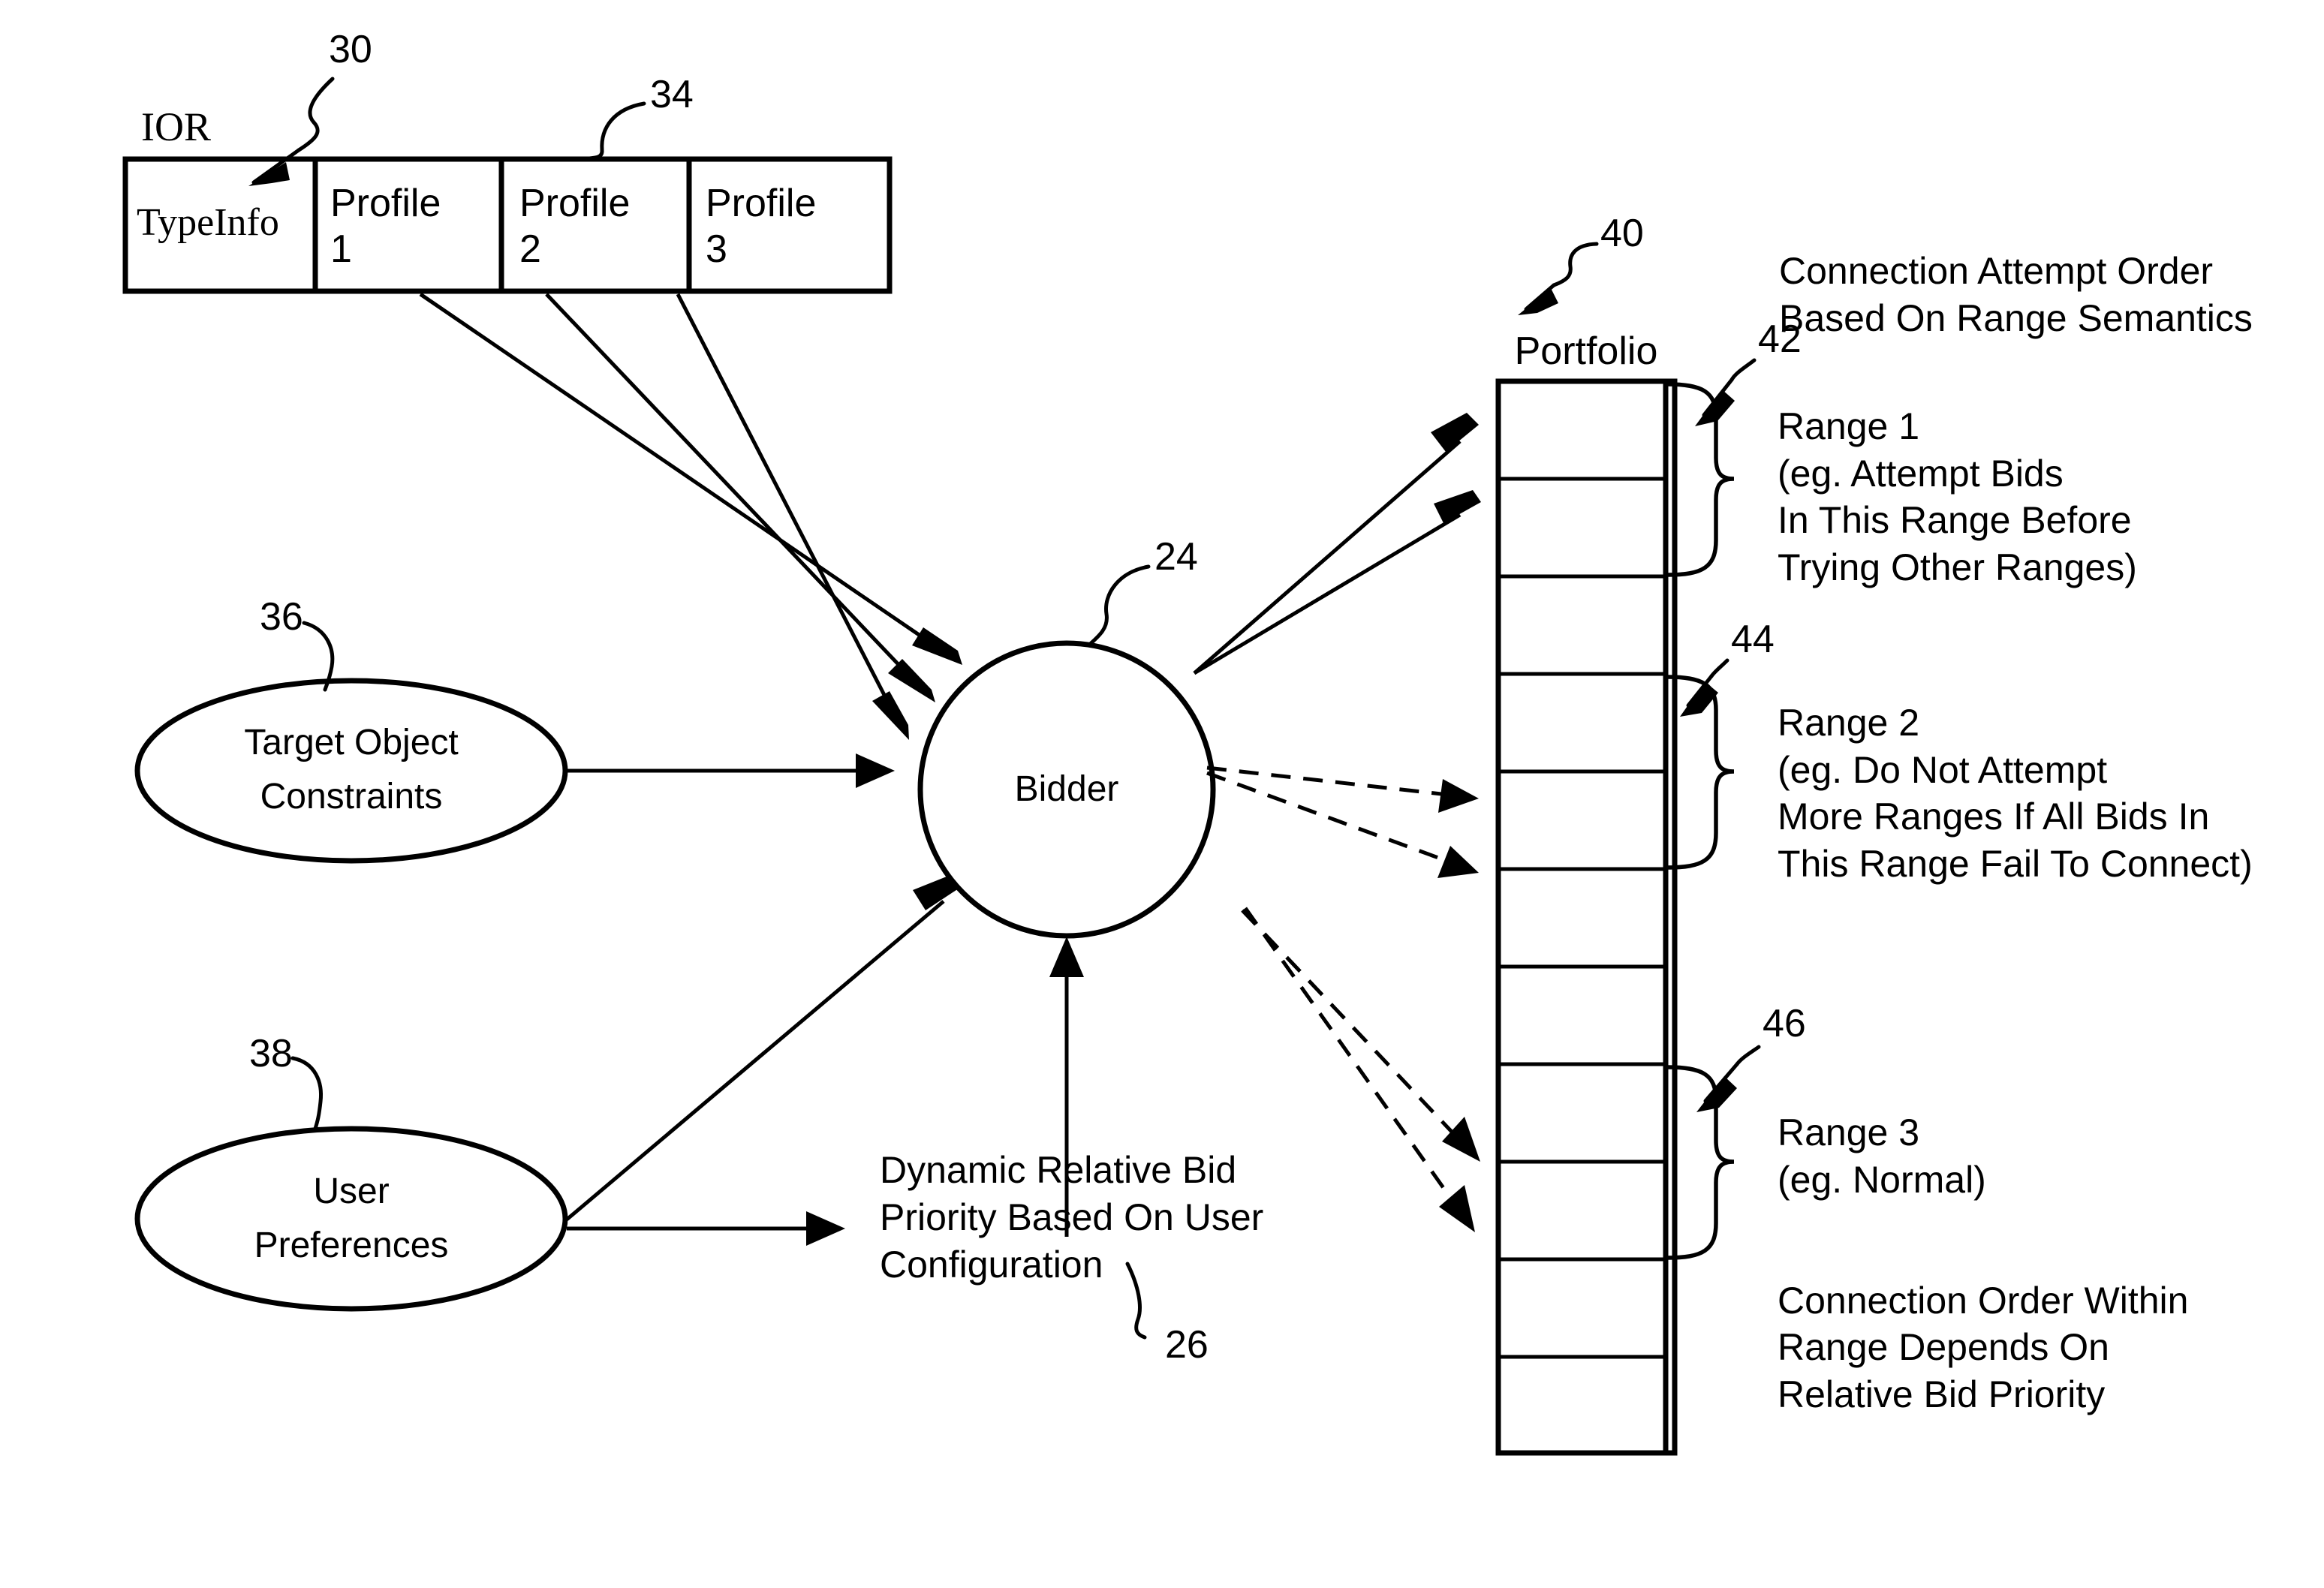 The width and height of the screenshot is (2324, 1588). I want to click on ior-label: IOR, so click(176, 126).